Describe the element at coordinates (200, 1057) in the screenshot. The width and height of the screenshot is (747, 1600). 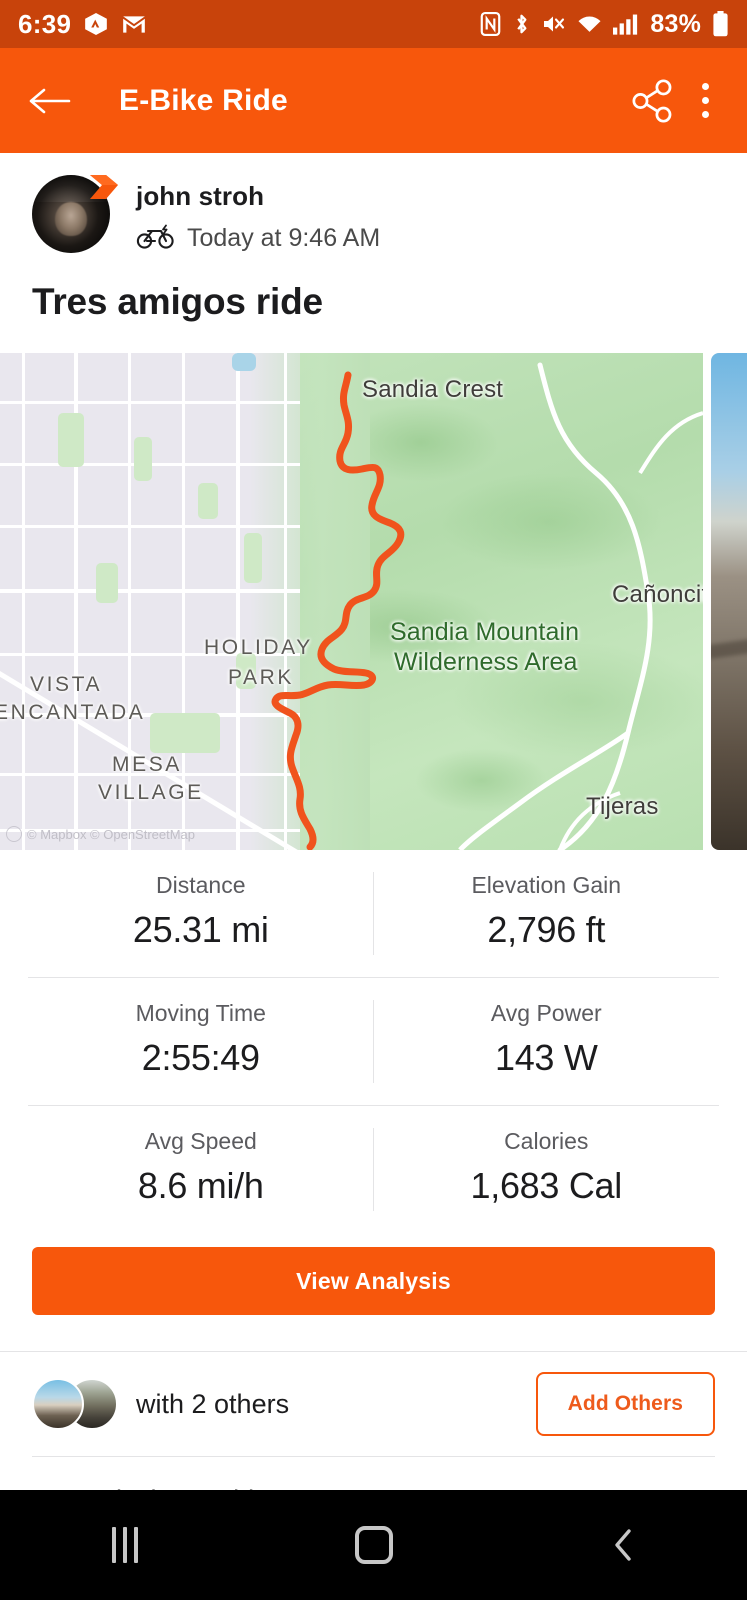
I see `stat-value: 2:55:49` at that location.